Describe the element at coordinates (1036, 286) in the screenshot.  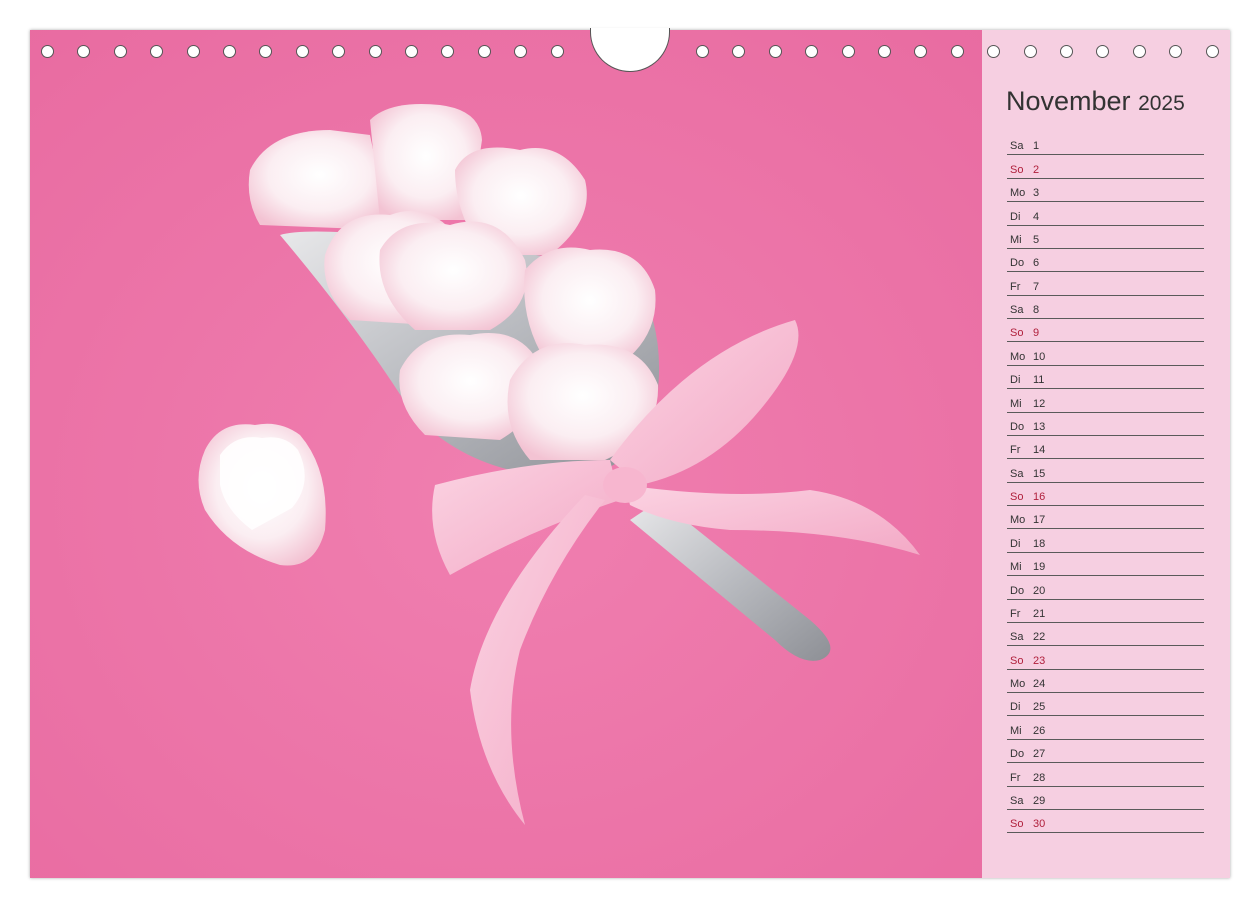
I see `day-number: 7` at that location.